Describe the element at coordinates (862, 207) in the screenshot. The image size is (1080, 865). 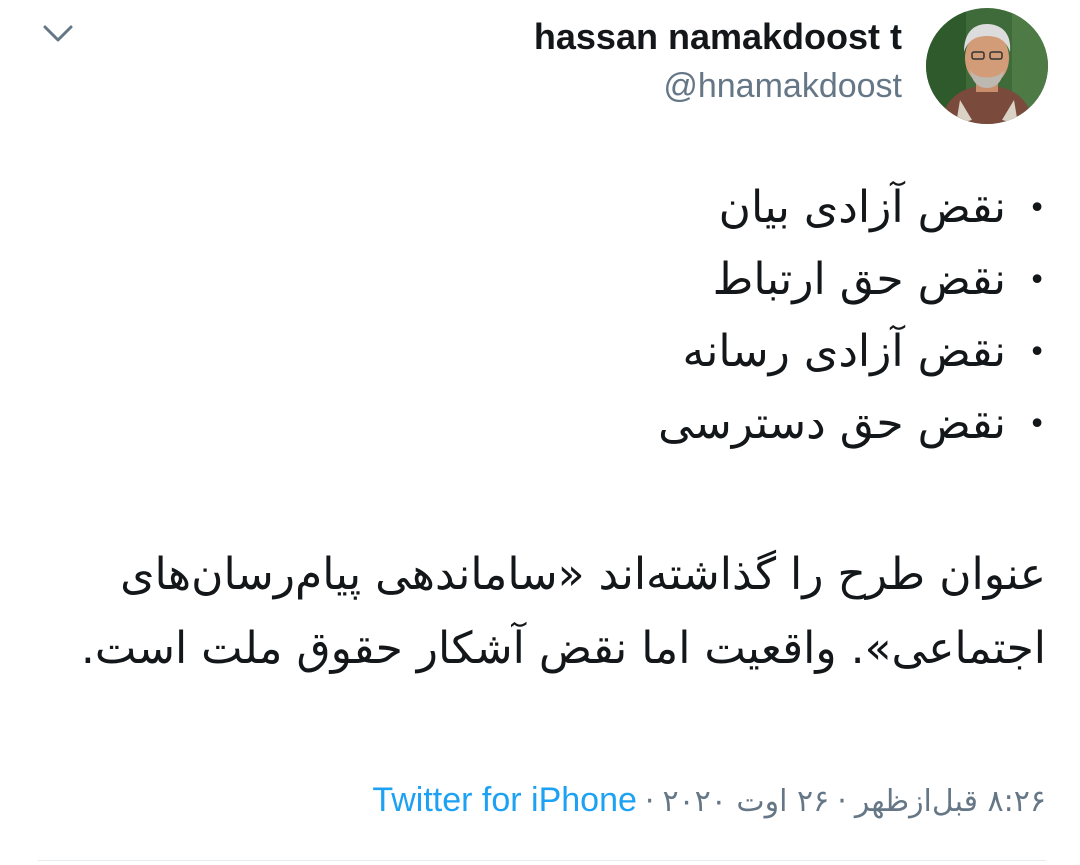
I see `bullet-text: نقض آزادی بیان` at that location.